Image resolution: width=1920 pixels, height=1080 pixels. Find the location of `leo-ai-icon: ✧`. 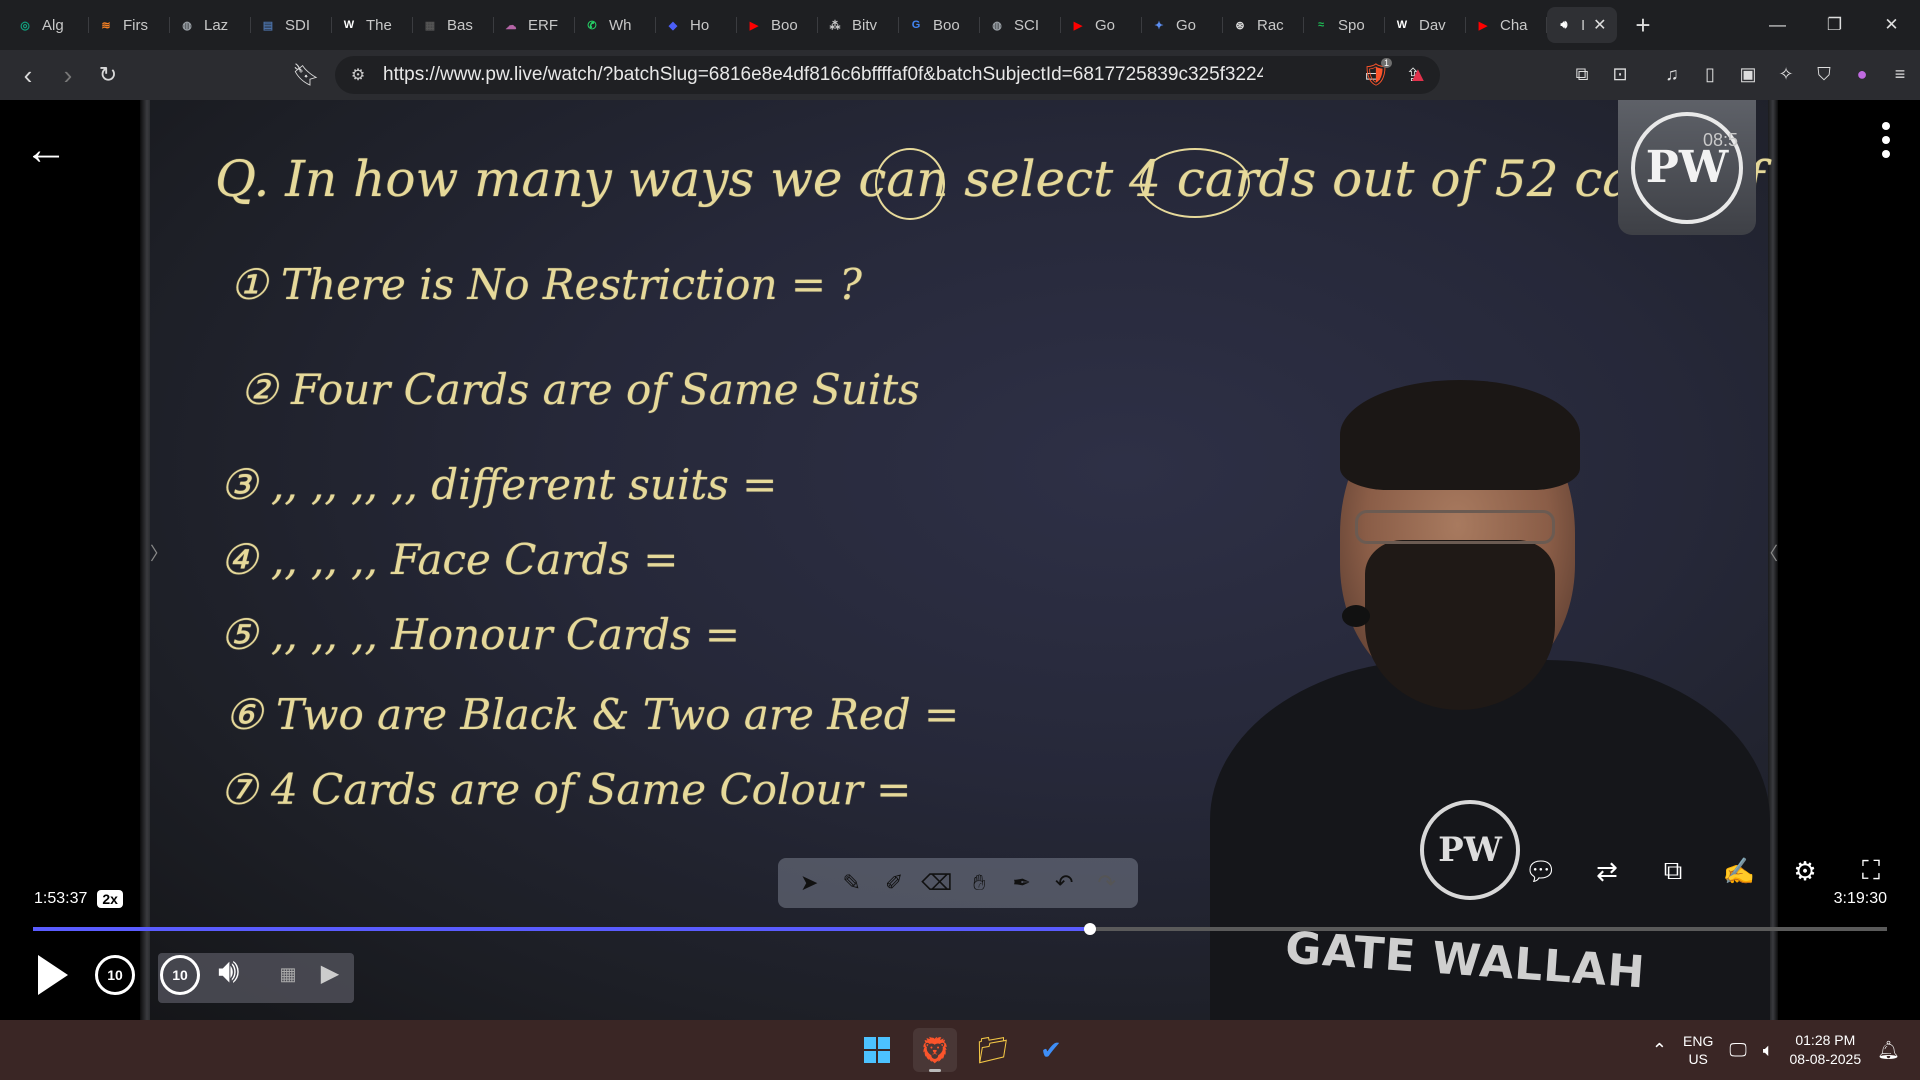

leo-ai-icon: ✧ is located at coordinates (1786, 74).